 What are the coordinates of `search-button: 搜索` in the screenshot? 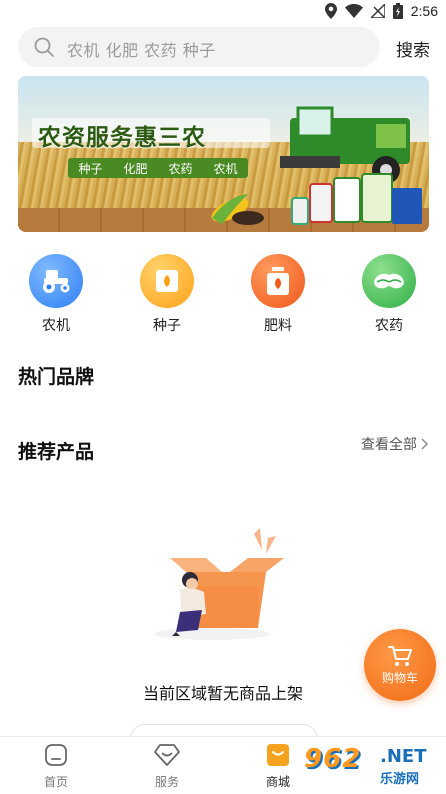 It's located at (413, 48).